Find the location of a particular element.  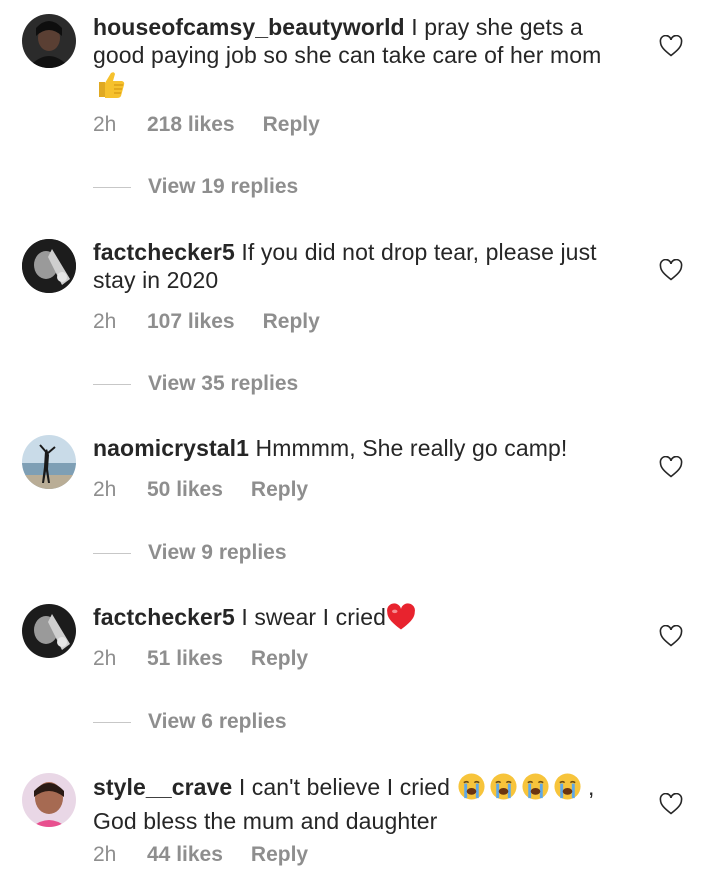

view-replies-label: View 6 replies is located at coordinates (217, 721).